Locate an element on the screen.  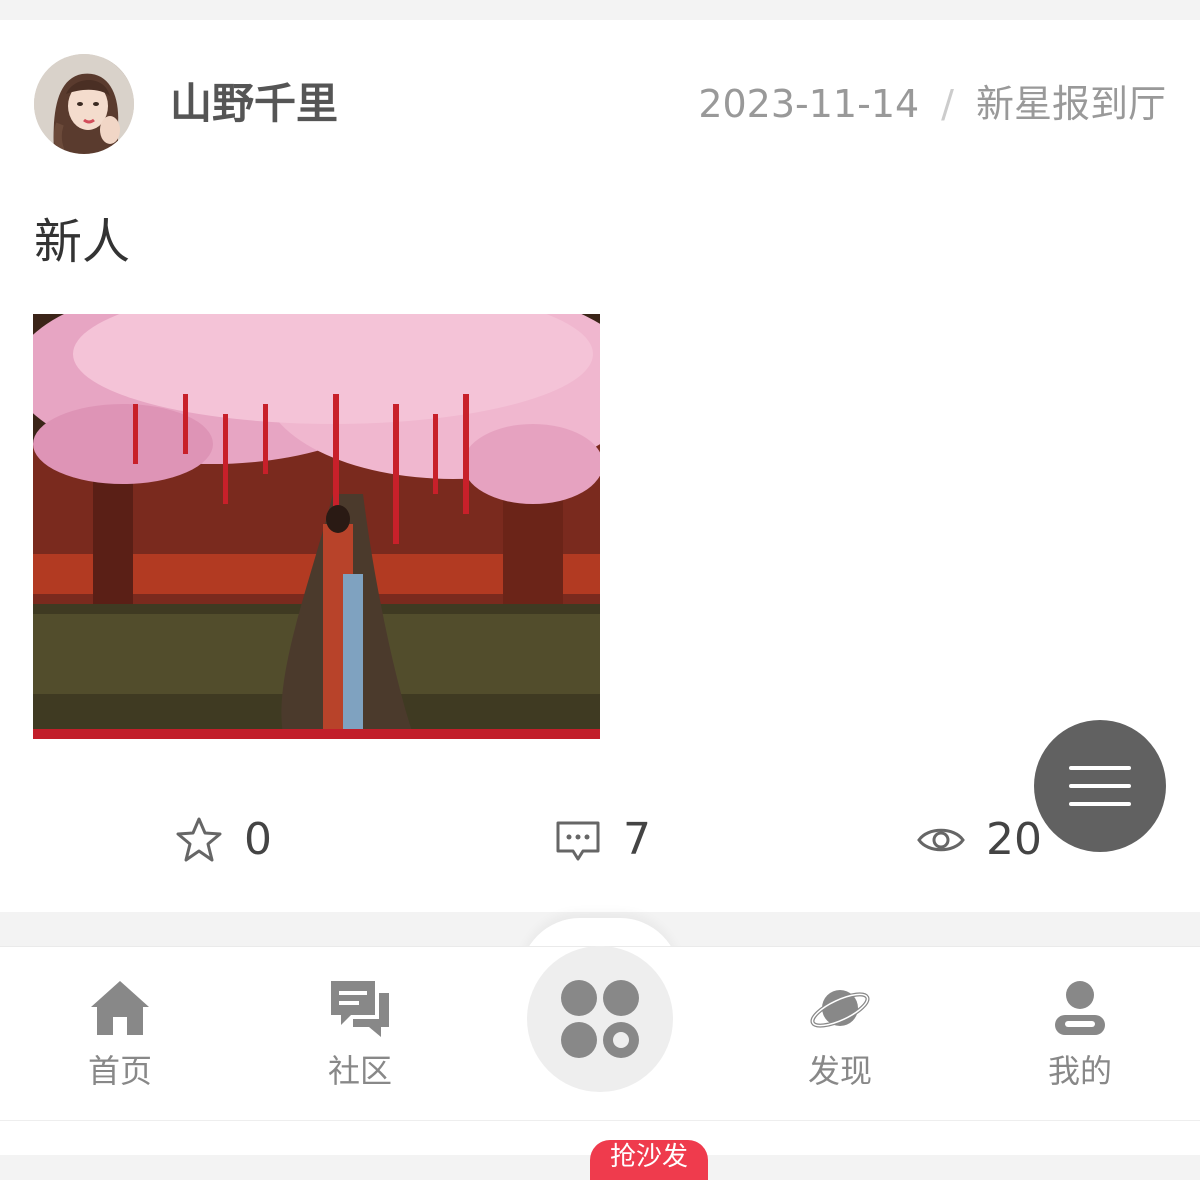
tab-discover-label: 发现 is located at coordinates (839, 1071).